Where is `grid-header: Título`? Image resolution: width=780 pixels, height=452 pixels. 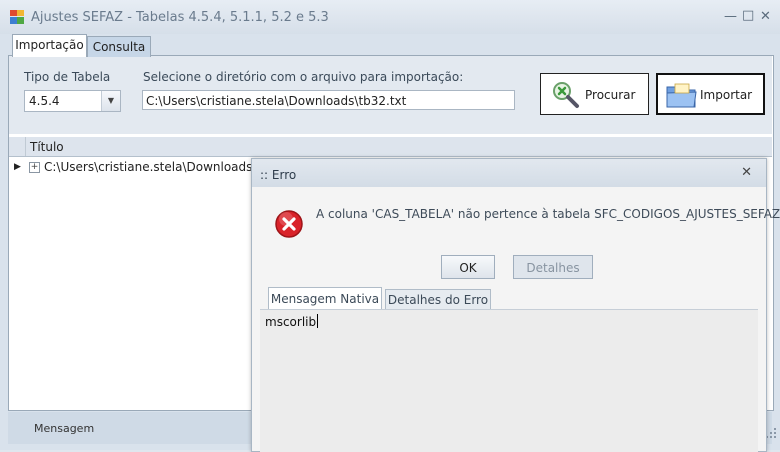
grid-header: Título is located at coordinates (390, 147).